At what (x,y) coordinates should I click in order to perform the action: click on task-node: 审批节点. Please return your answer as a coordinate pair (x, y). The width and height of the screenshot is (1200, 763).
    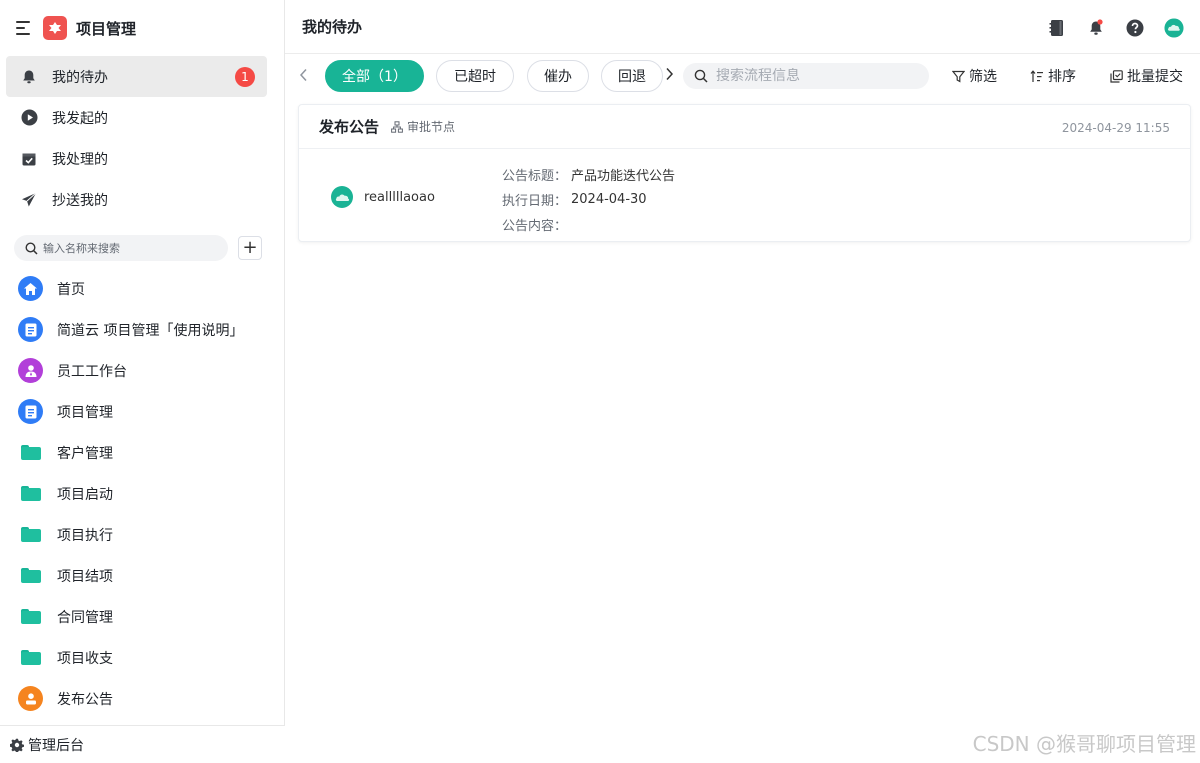
    Looking at the image, I should click on (423, 126).